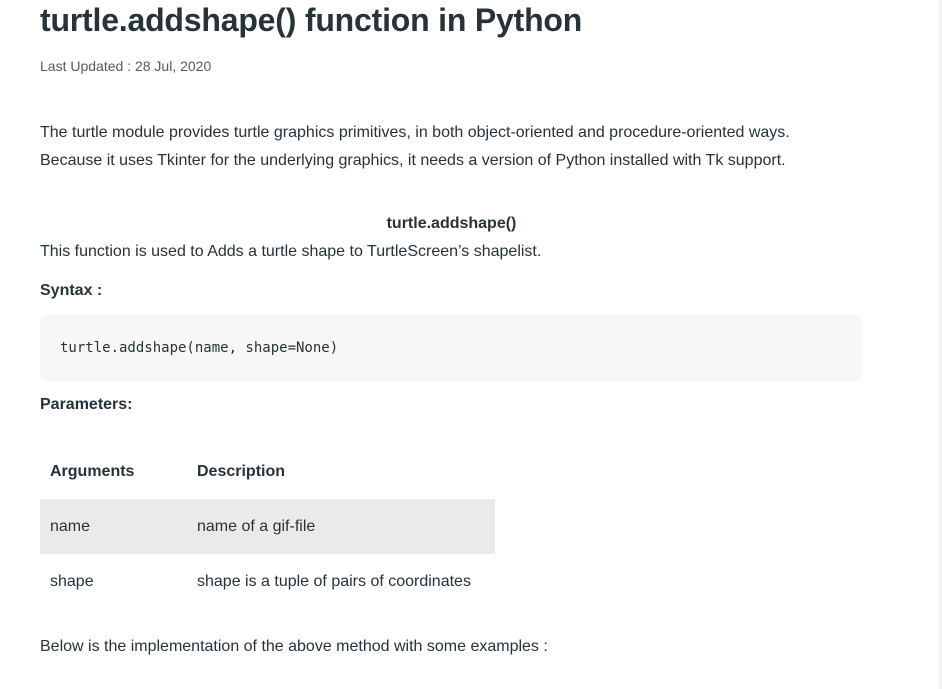 The image size is (942, 689). Describe the element at coordinates (71, 290) in the screenshot. I see `syntax-label: Syntax :` at that location.